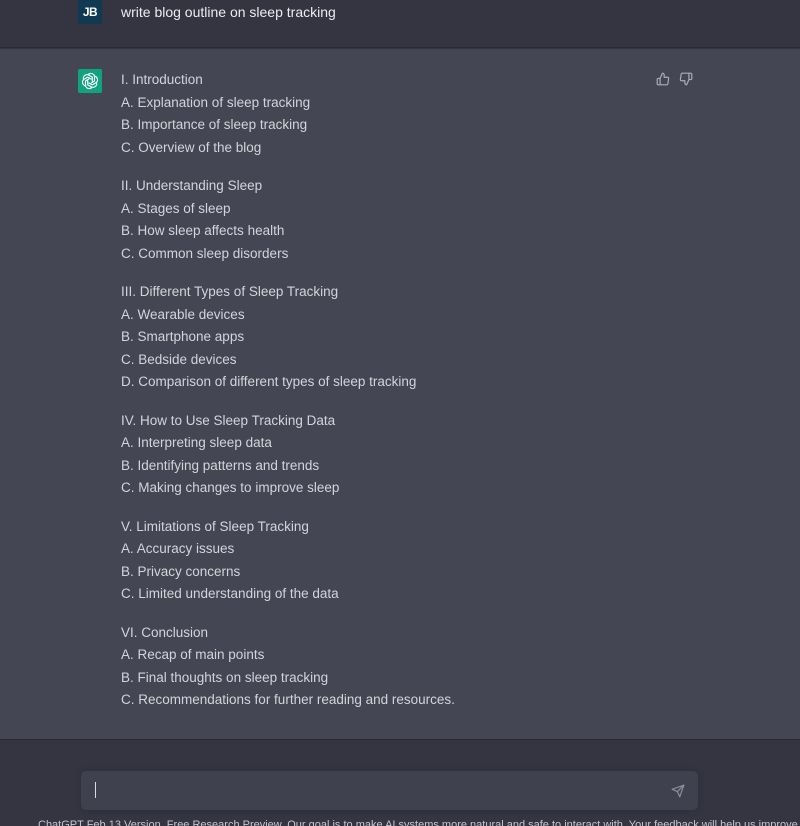  What do you see at coordinates (179, 359) in the screenshot?
I see `section-item: C. Bedside devices` at bounding box center [179, 359].